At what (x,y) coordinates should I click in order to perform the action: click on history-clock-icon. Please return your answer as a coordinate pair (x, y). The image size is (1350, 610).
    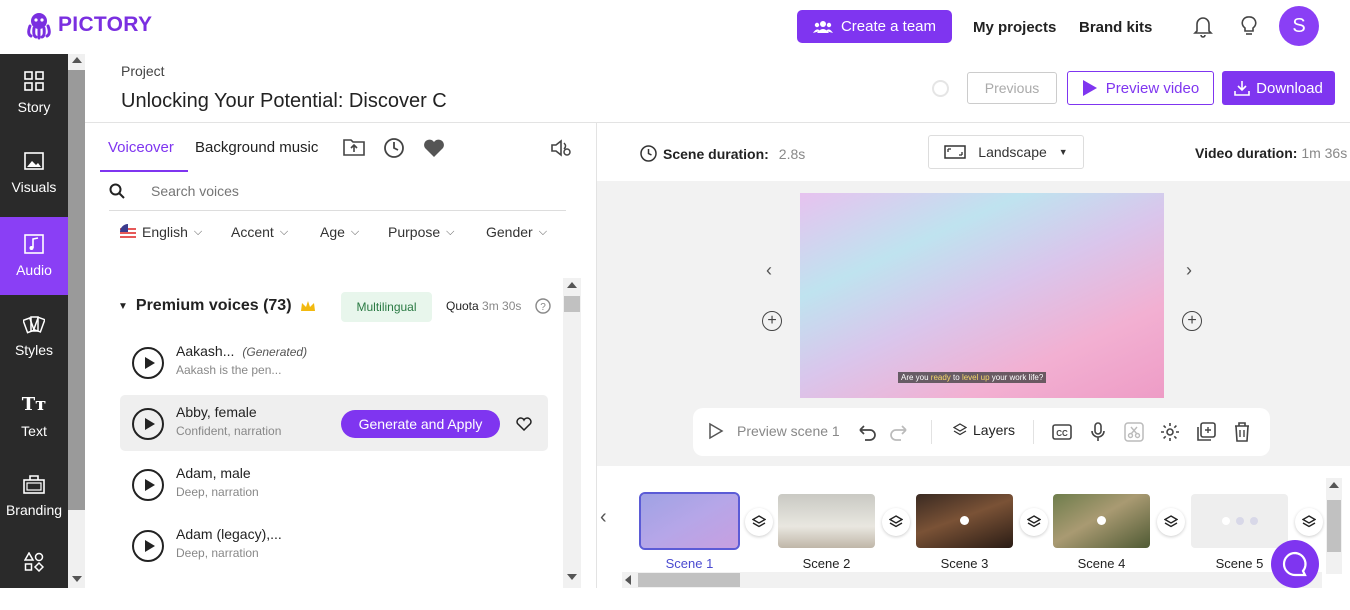
    Looking at the image, I should click on (394, 148).